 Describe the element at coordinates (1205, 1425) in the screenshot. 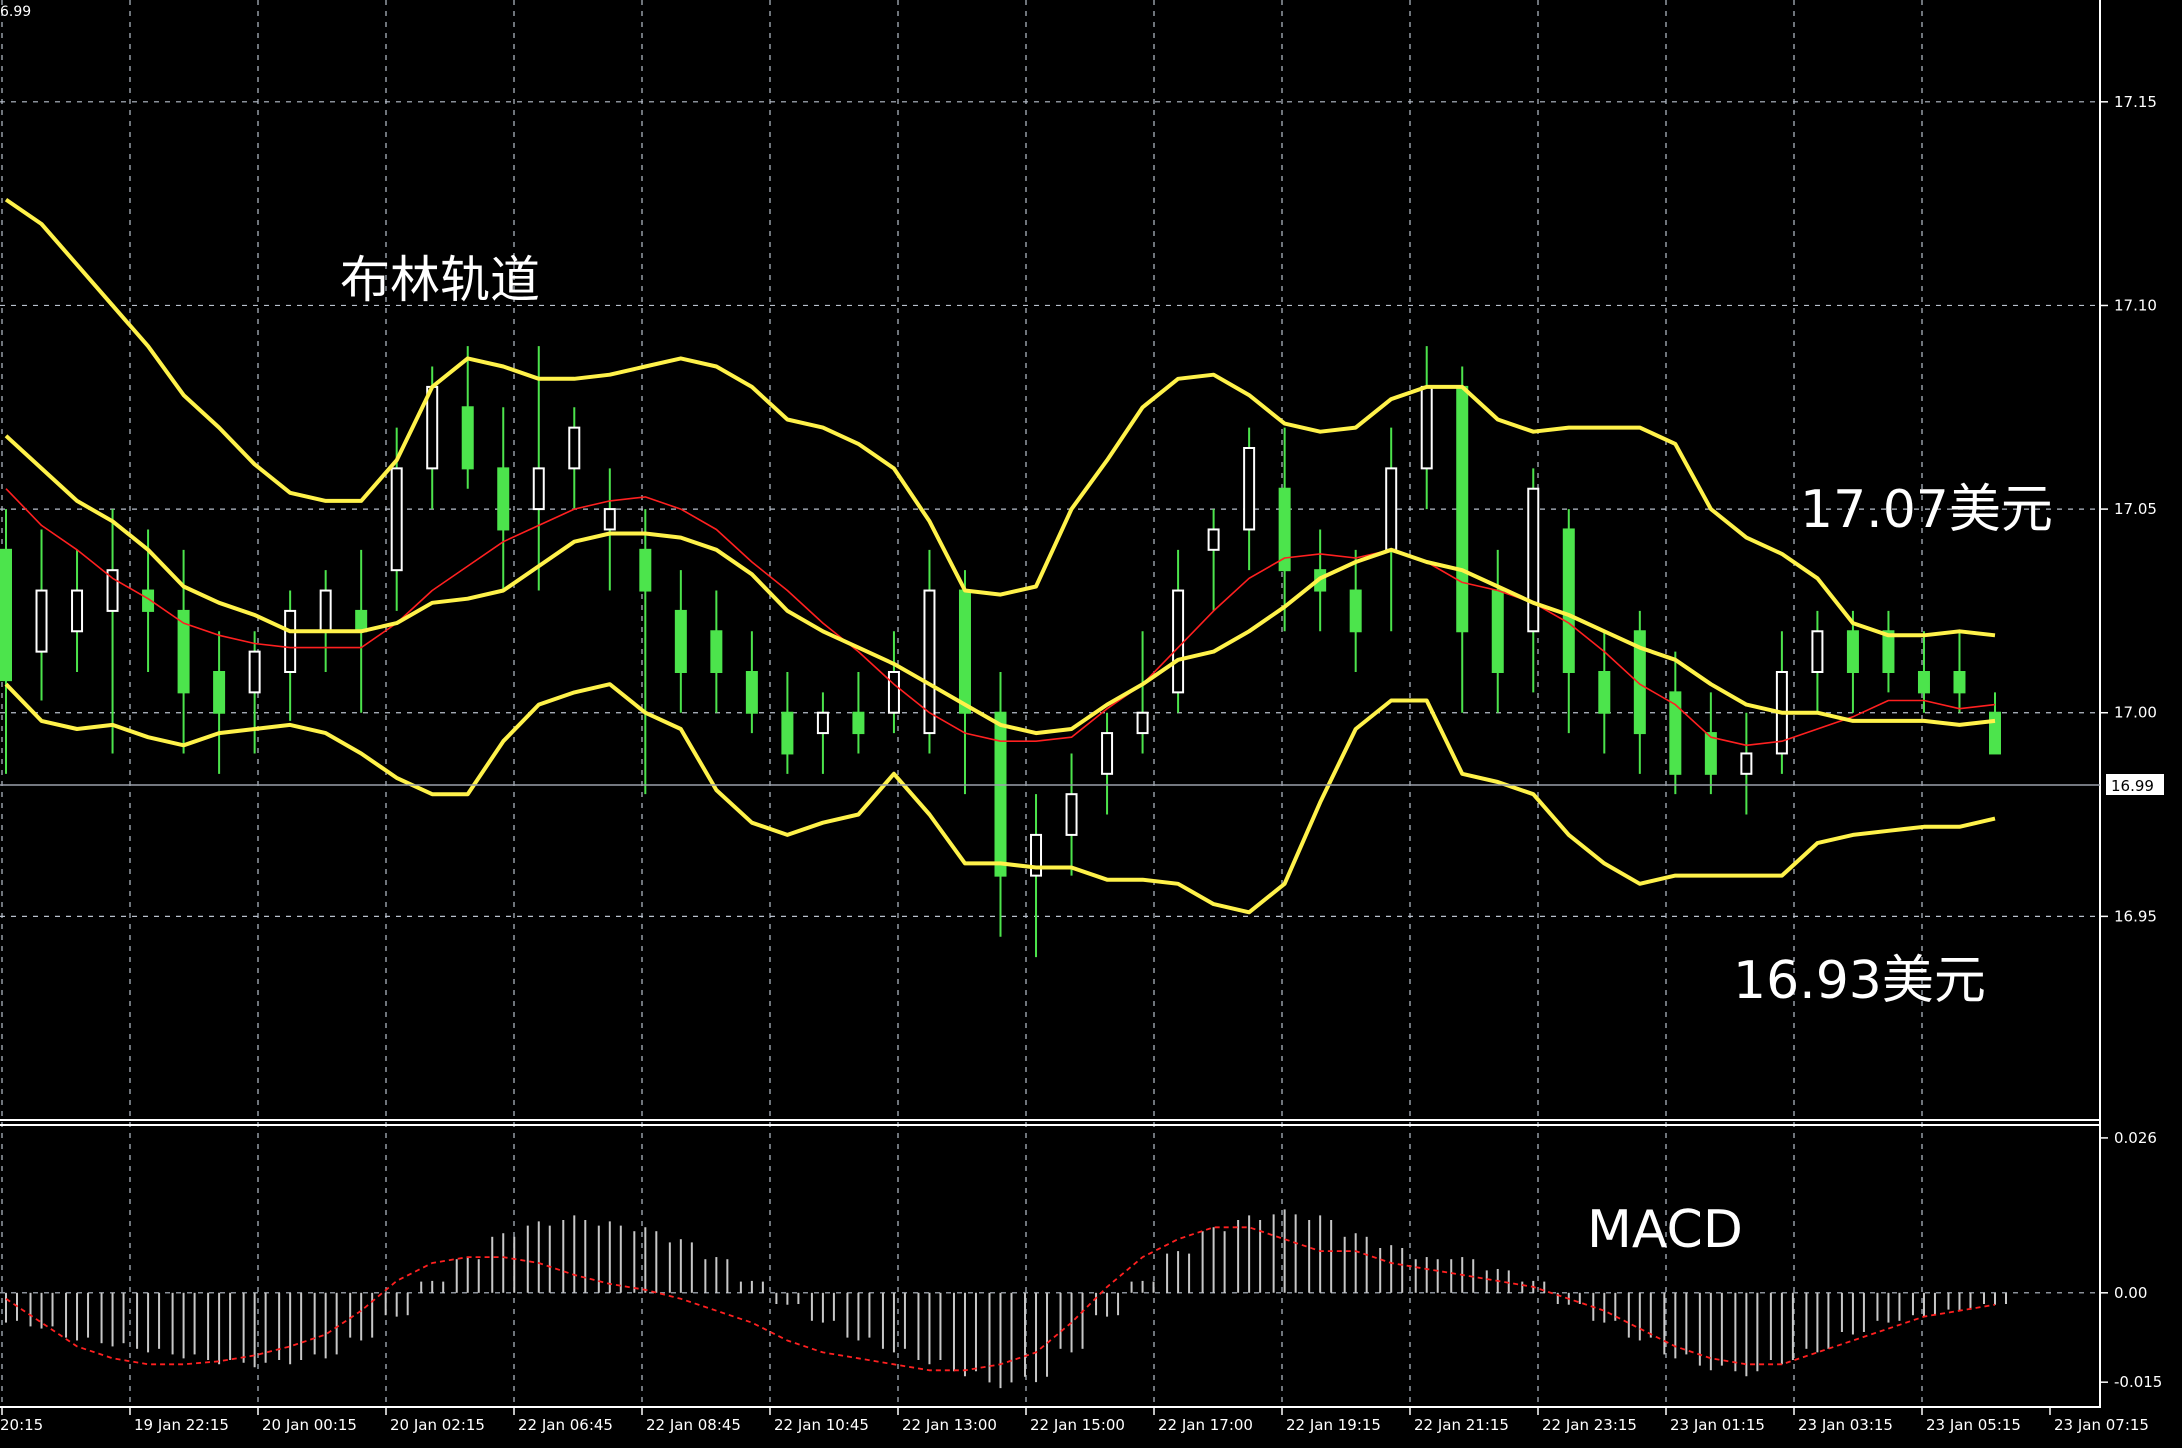

I see `time-tick-label: 22 Jan 17:00` at that location.